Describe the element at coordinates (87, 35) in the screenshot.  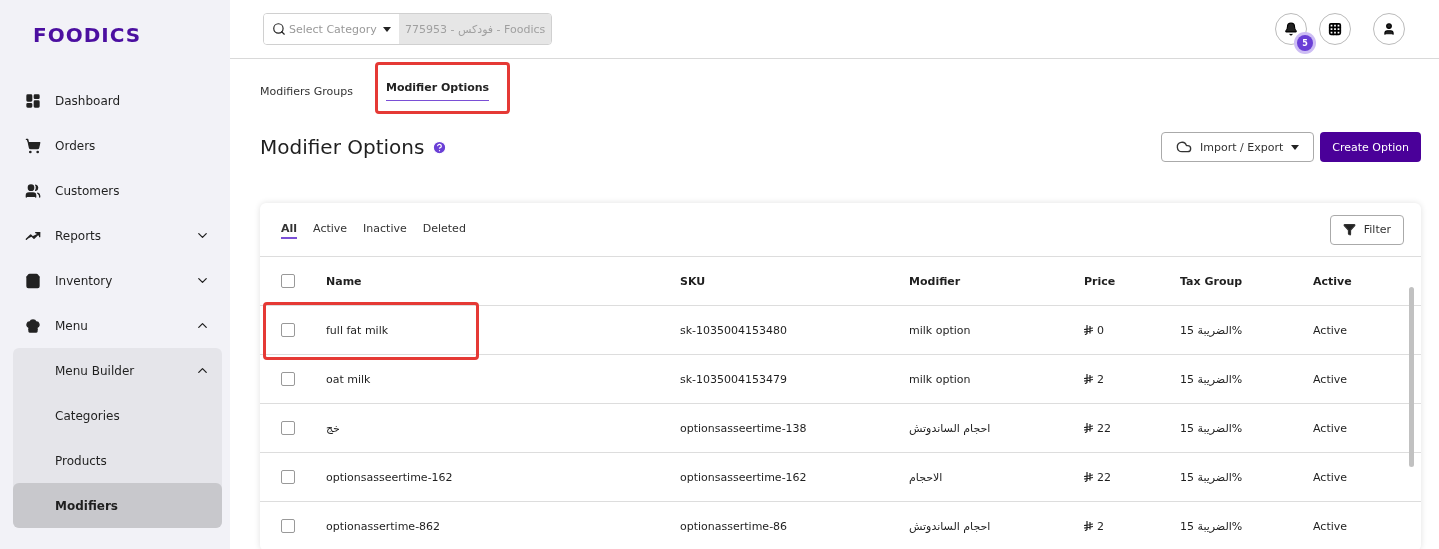
I see `logo: FOODICS` at that location.